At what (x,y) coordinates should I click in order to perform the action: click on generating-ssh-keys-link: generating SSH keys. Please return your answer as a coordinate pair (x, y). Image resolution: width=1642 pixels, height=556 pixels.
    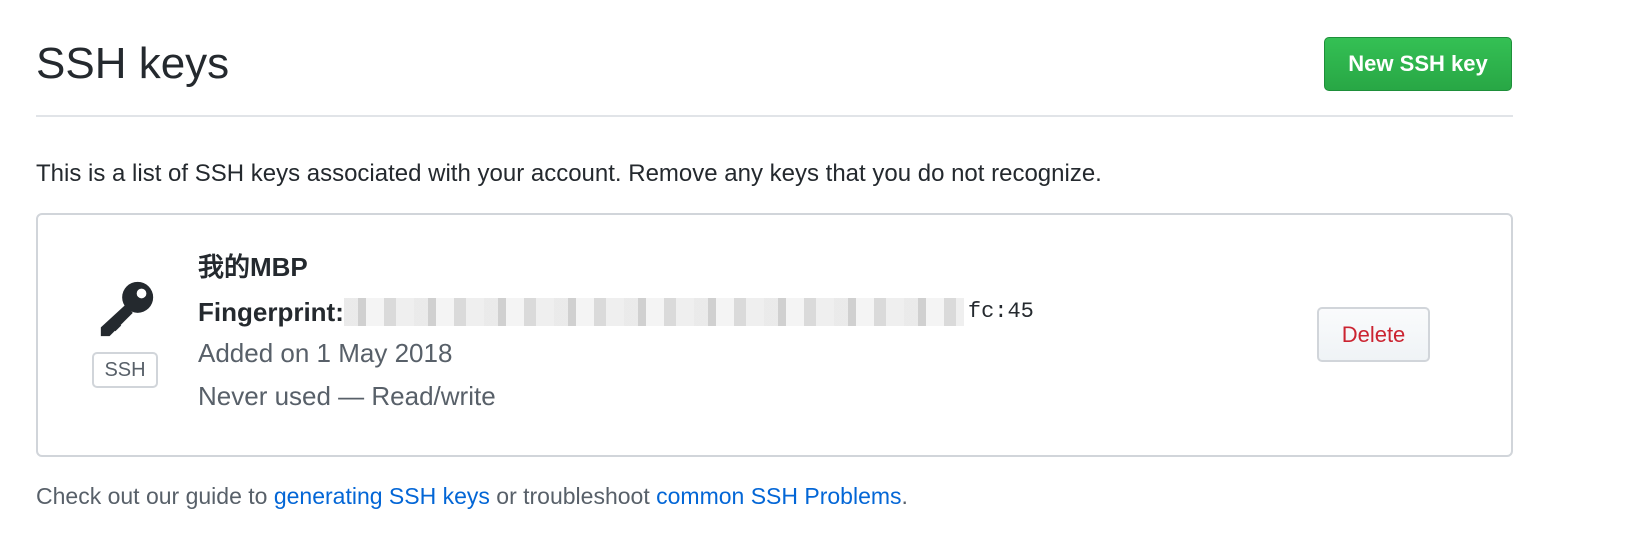
    Looking at the image, I should click on (382, 496).